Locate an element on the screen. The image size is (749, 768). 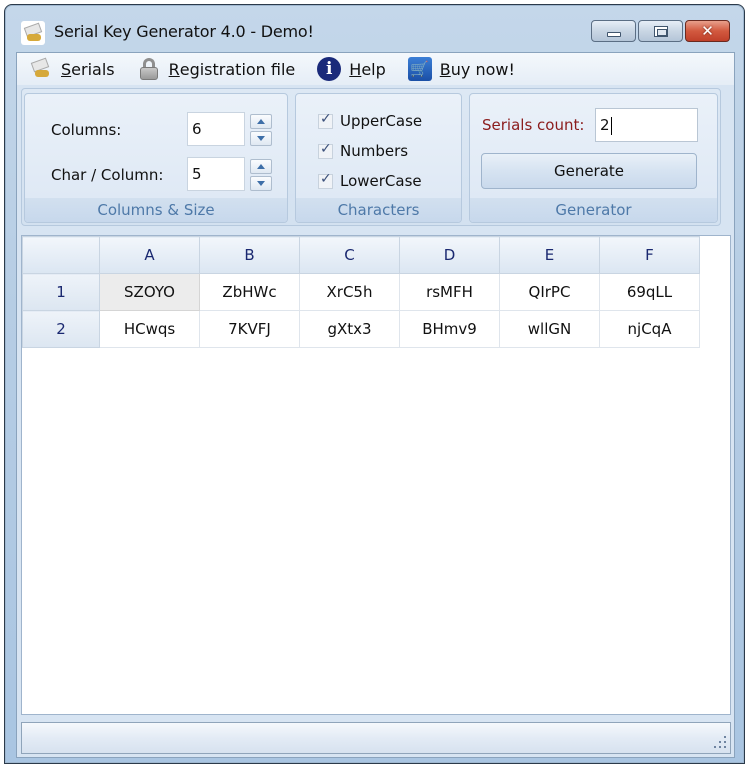
columns-down-button is located at coordinates (261, 138).